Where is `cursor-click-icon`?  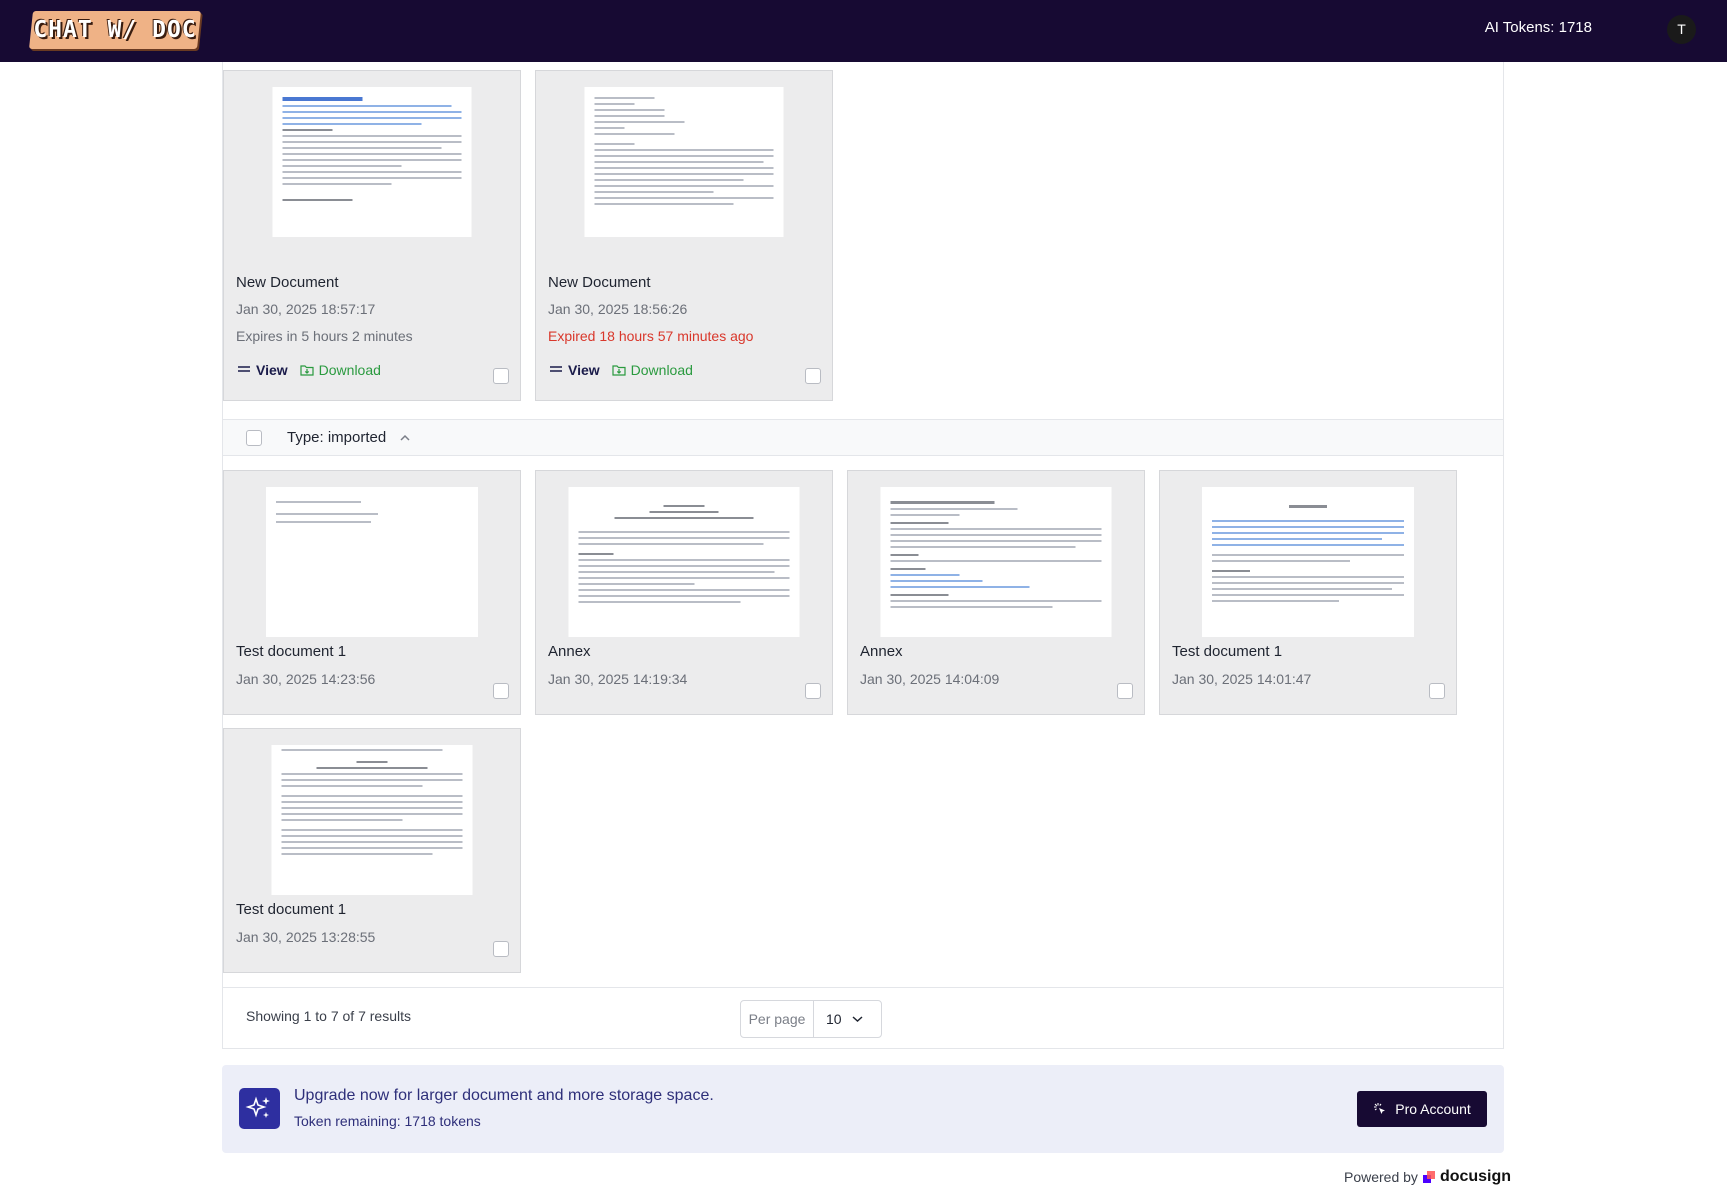
cursor-click-icon is located at coordinates (1380, 1108).